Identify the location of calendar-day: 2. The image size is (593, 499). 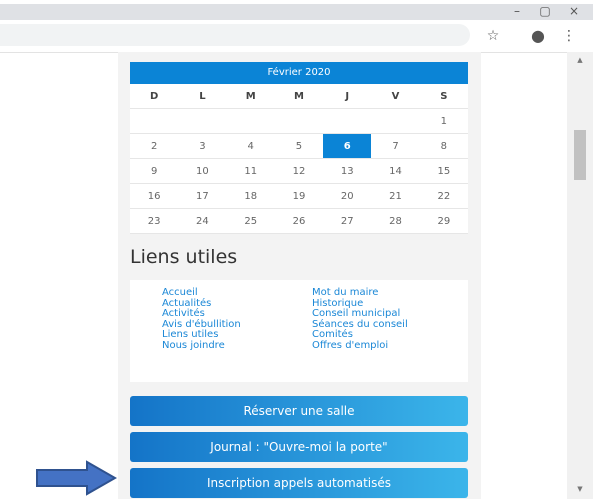
(154, 146).